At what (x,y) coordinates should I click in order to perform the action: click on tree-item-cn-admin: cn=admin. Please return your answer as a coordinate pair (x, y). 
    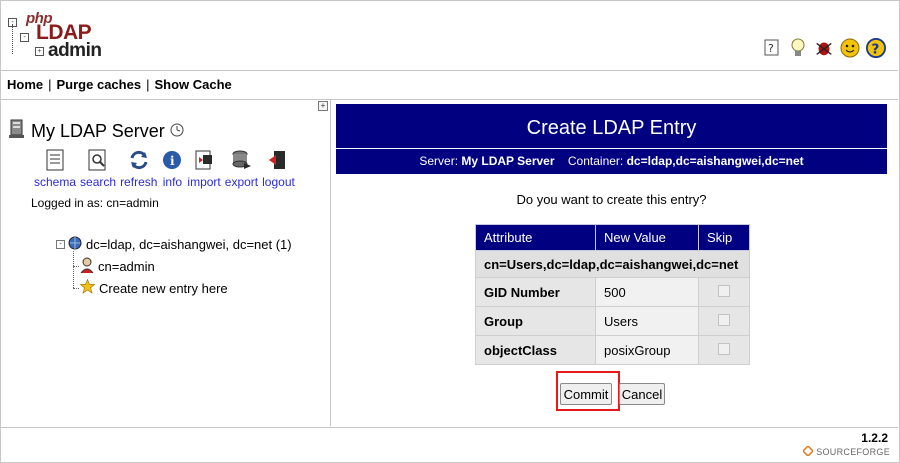
    Looking at the image, I should click on (174, 266).